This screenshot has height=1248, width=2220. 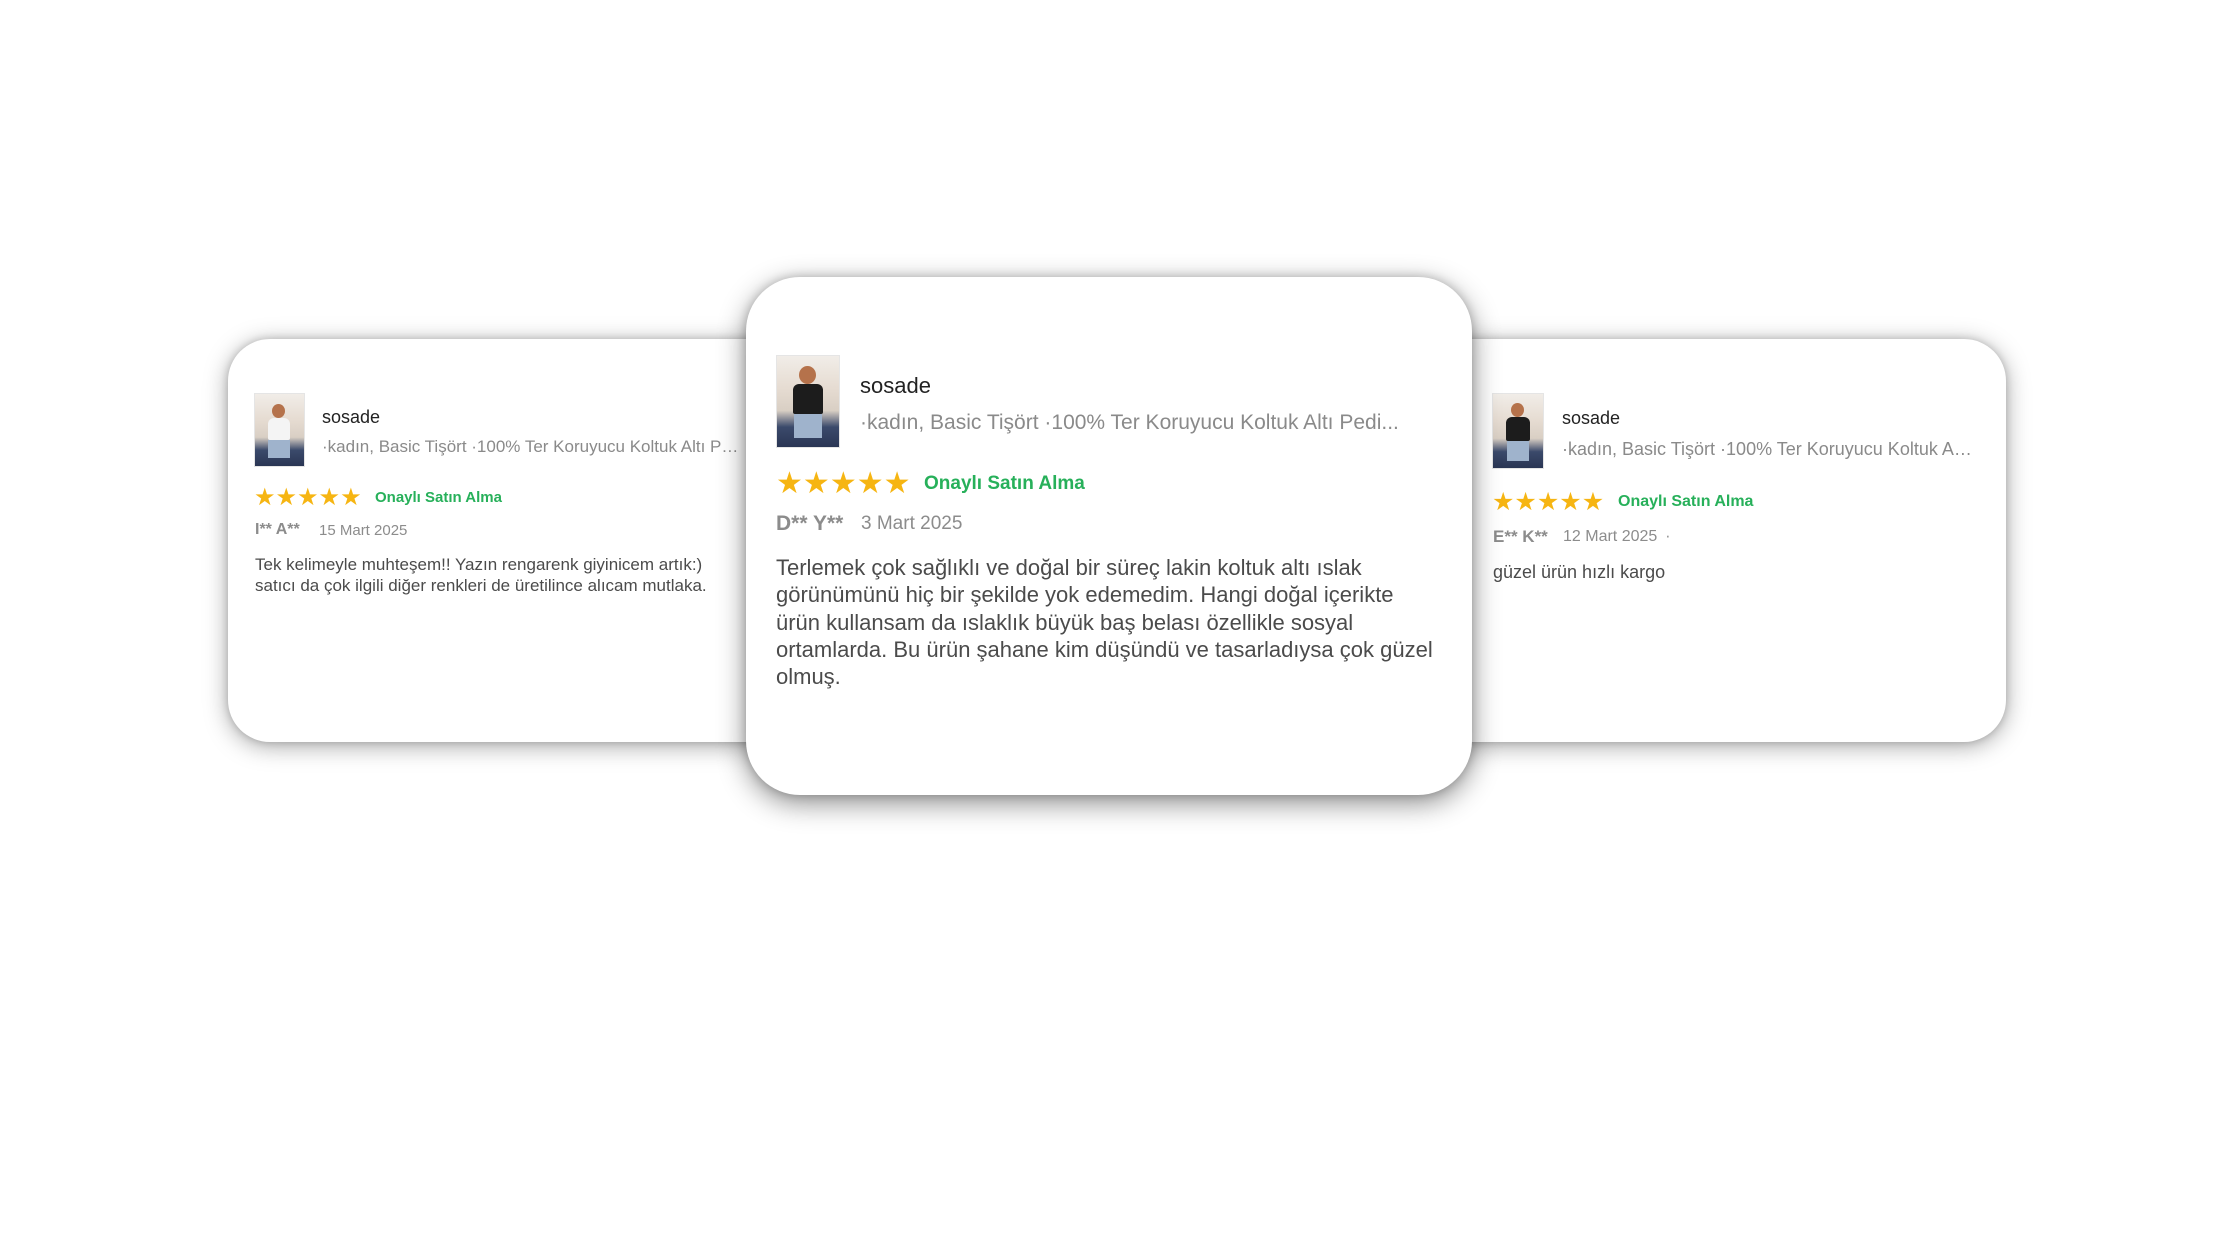 I want to click on review-author: E** K**, so click(x=1520, y=536).